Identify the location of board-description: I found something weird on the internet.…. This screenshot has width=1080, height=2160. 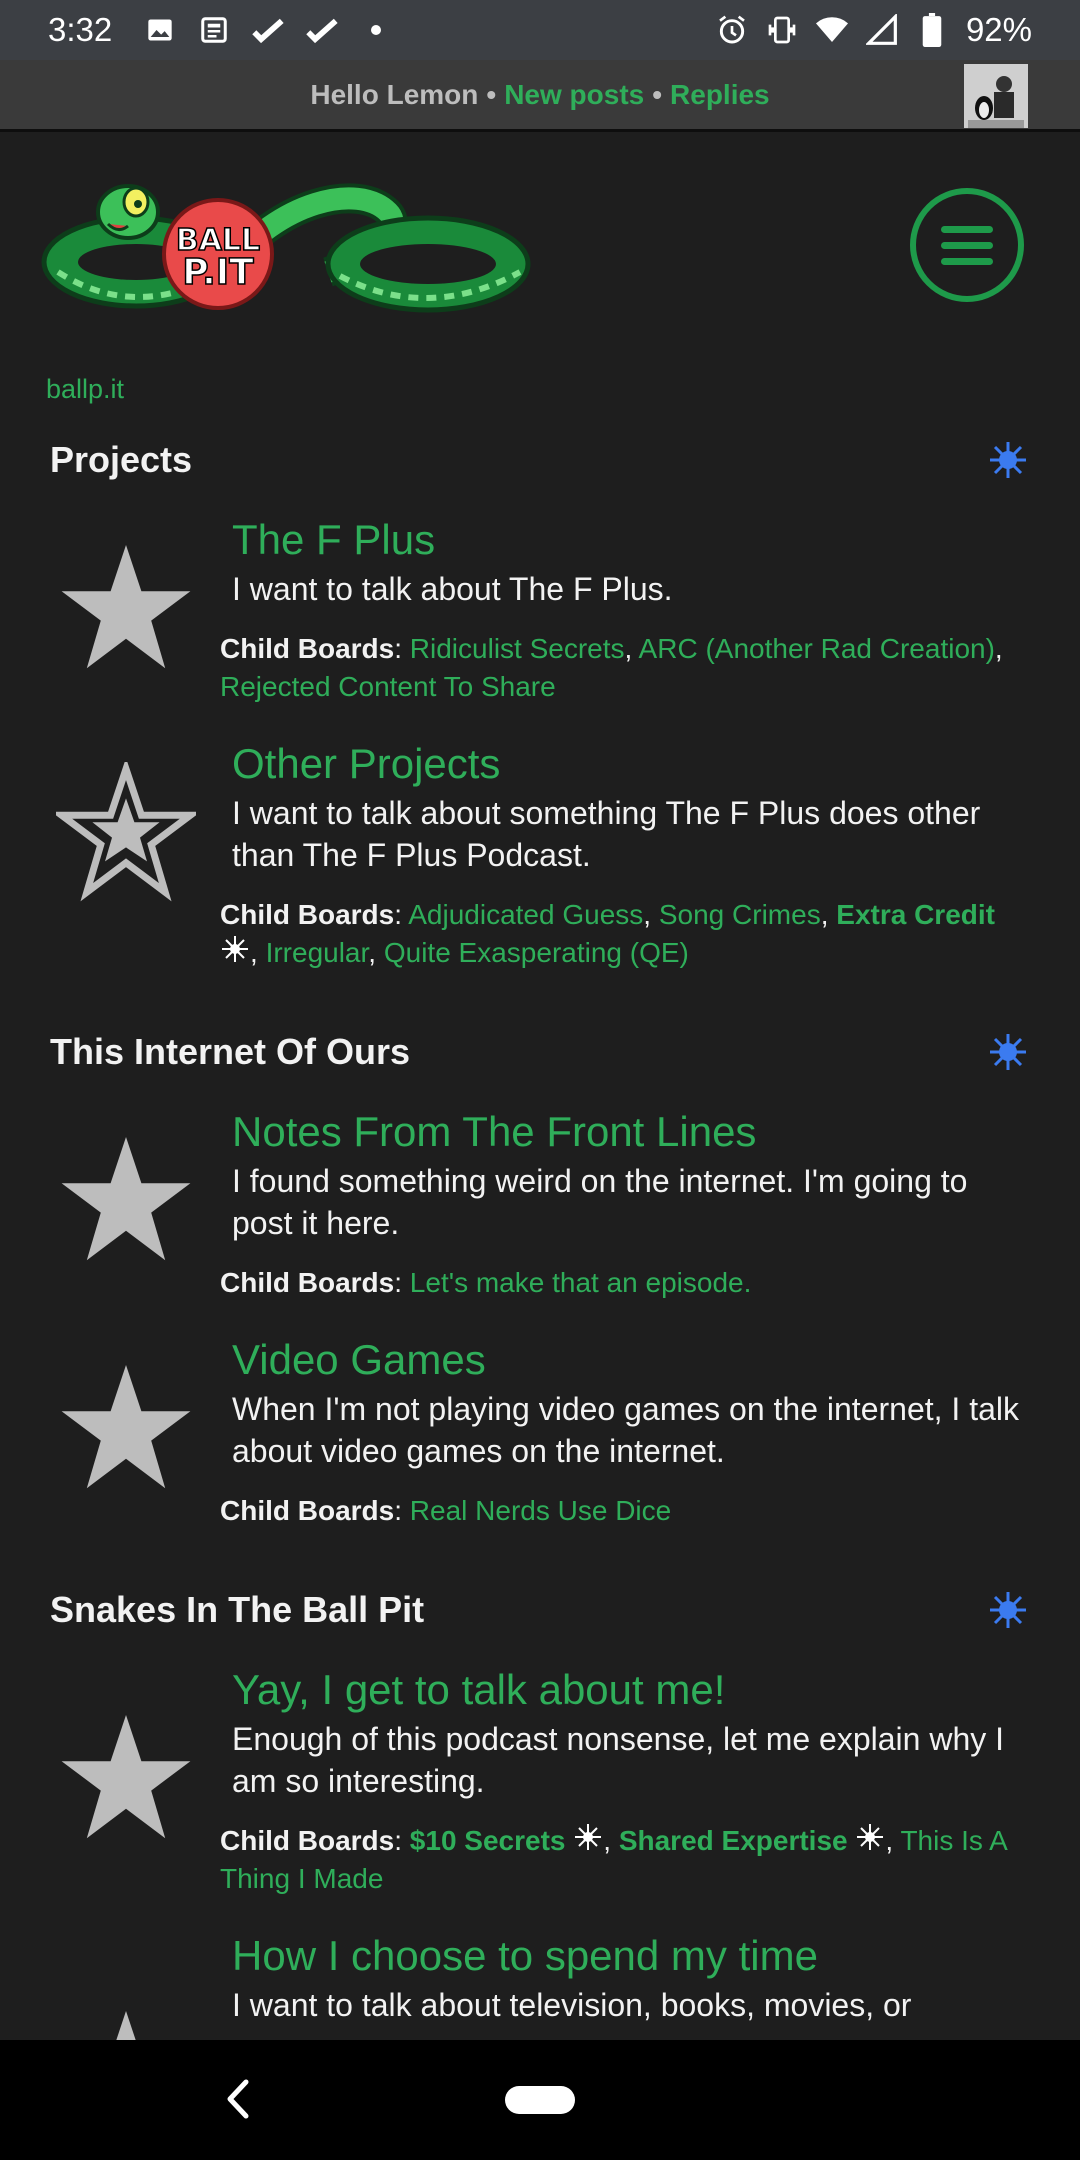
(600, 1202).